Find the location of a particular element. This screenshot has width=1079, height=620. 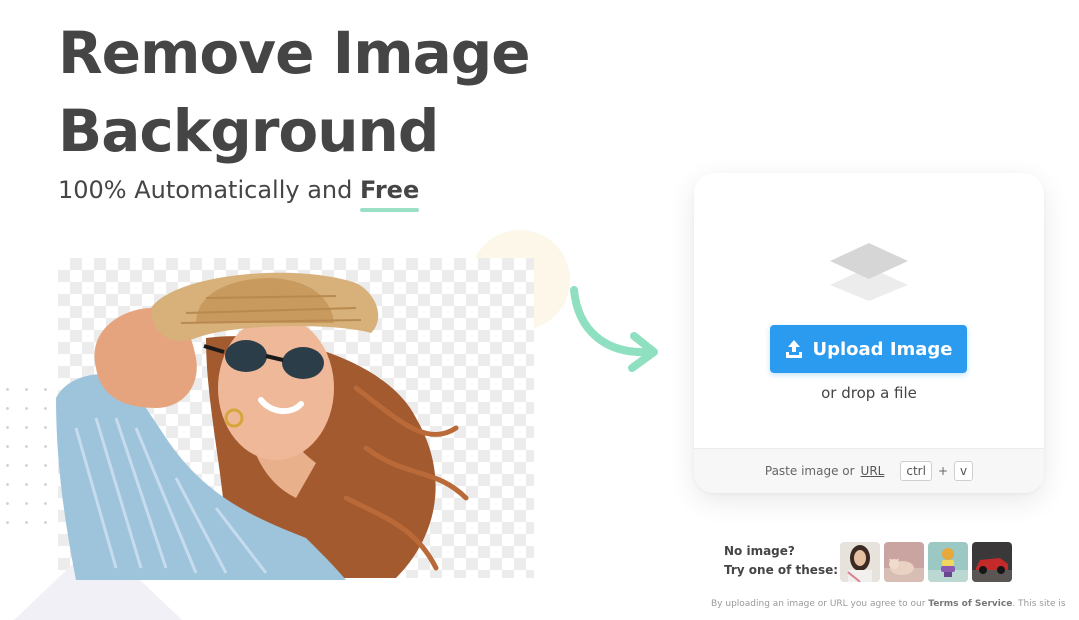

ctrl-key: ctrl is located at coordinates (916, 471).